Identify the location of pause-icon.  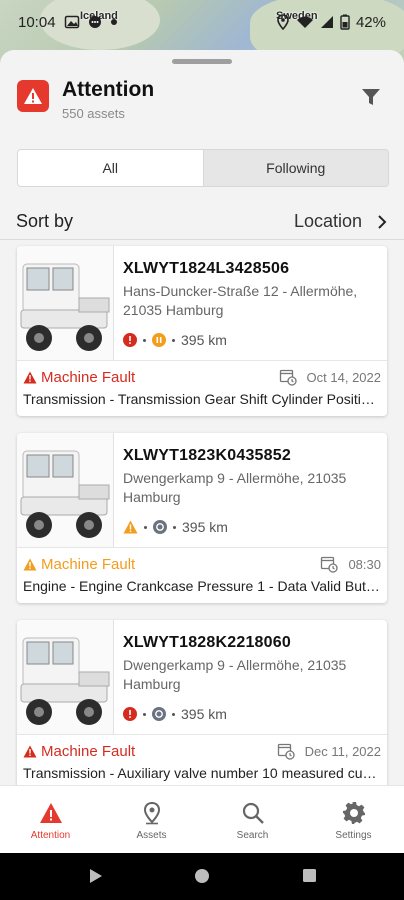
(159, 340).